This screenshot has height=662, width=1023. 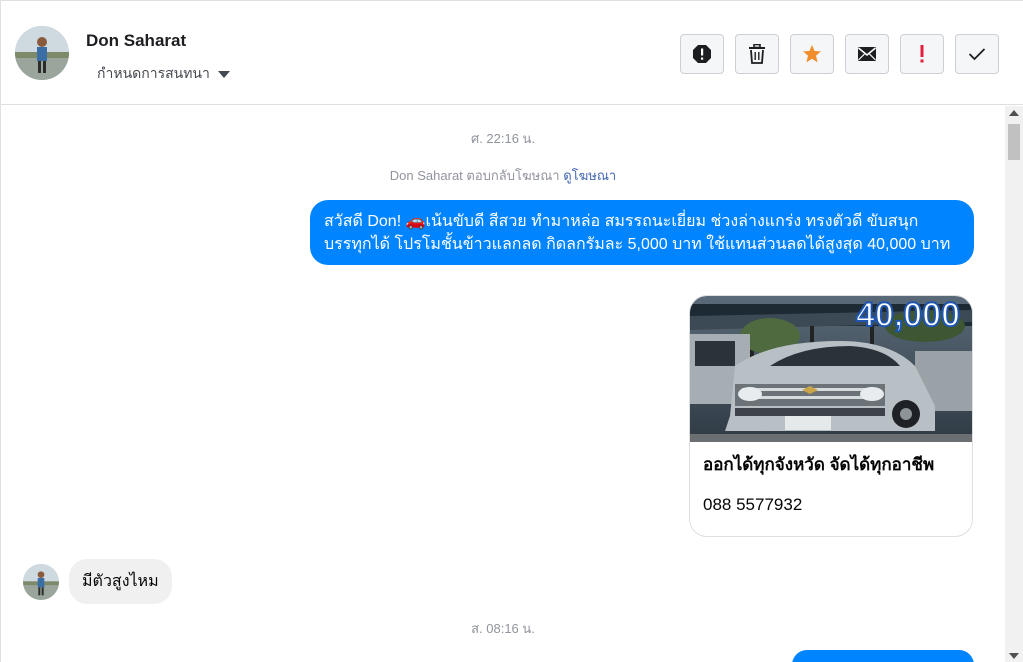 I want to click on timestamp: ศ. 22:16 น., so click(x=503, y=138).